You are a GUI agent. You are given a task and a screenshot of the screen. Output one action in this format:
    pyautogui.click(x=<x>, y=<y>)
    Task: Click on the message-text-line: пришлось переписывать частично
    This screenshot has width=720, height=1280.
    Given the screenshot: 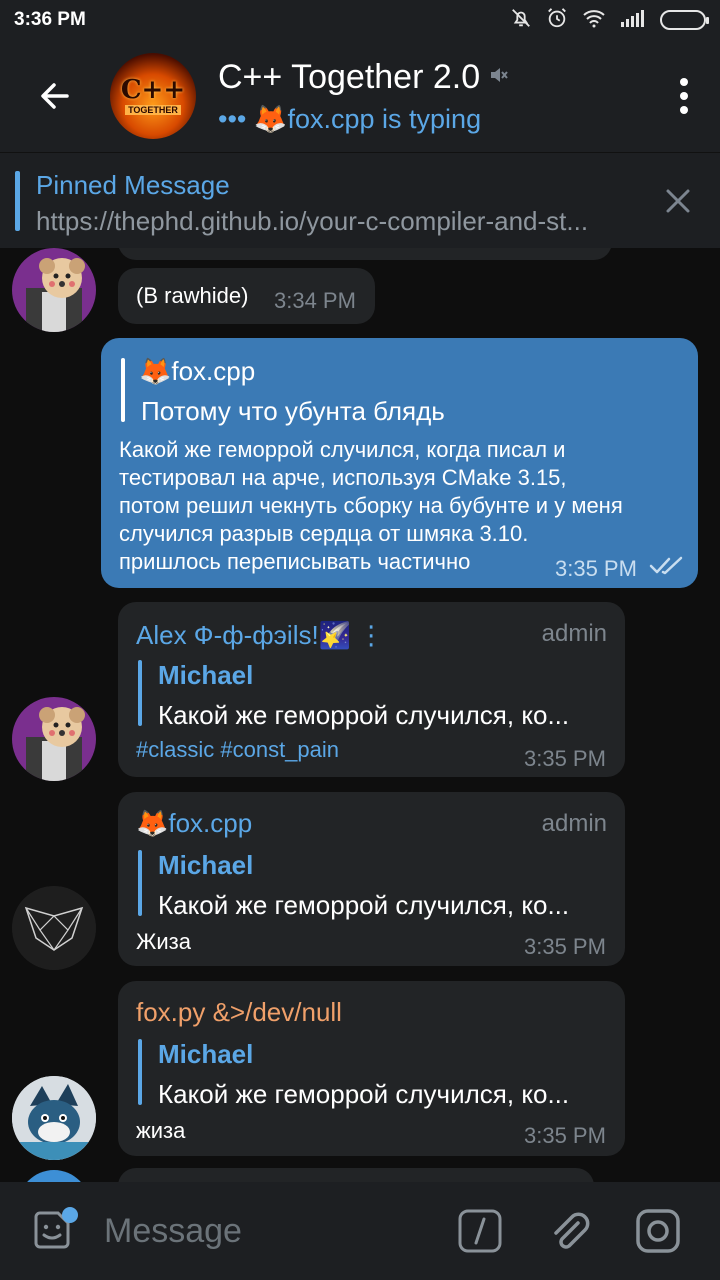 What is the action you would take?
    pyautogui.click(x=295, y=561)
    